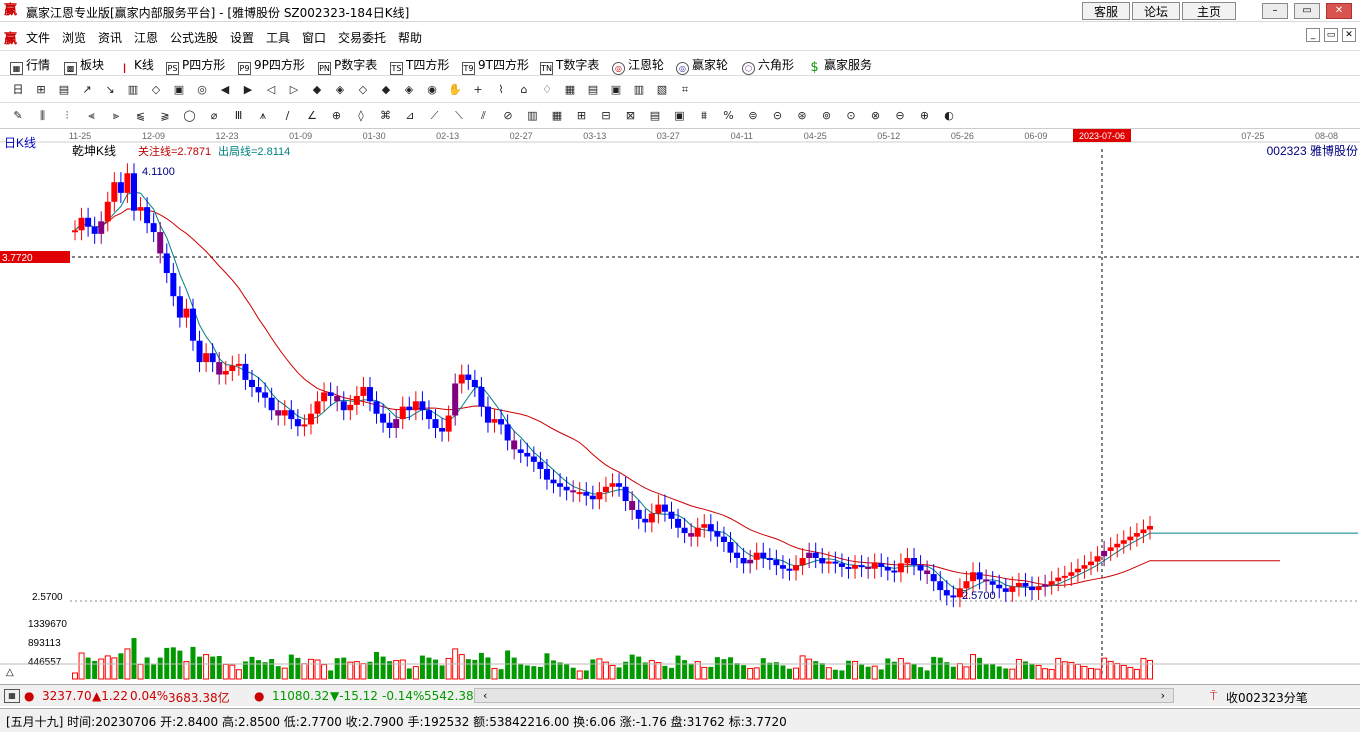 The image size is (1360, 732). What do you see at coordinates (361, 116) in the screenshot?
I see `drawing-tool-icon: ◊` at bounding box center [361, 116].